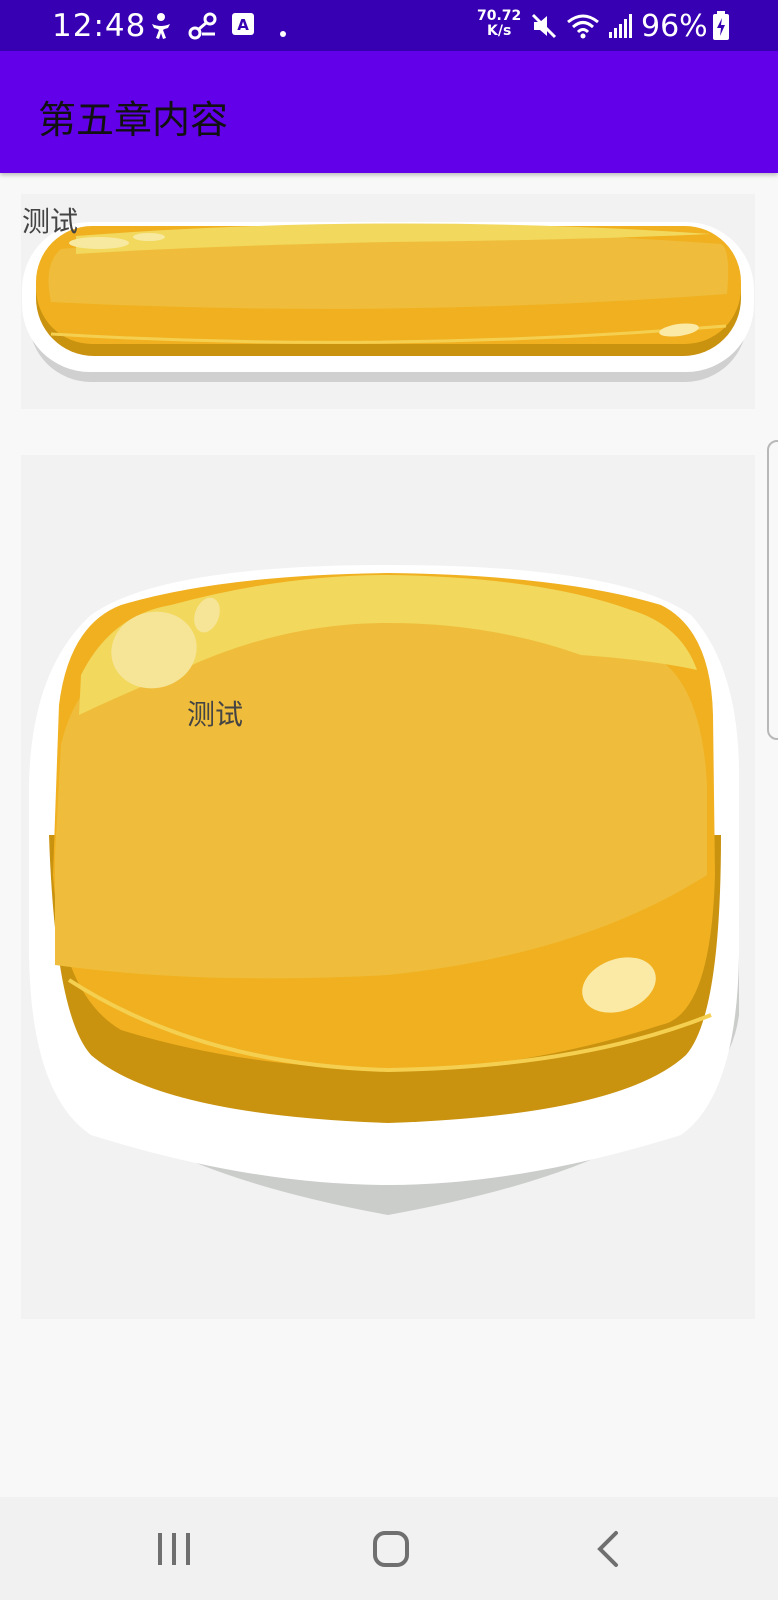 The image size is (778, 1600). I want to click on network-speed: 70.72 K/s, so click(499, 24).